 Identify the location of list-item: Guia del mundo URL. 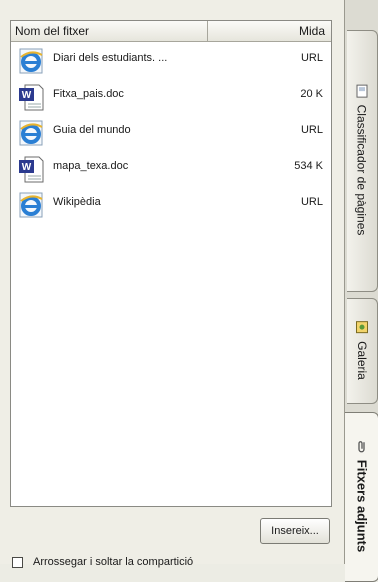
(171, 133).